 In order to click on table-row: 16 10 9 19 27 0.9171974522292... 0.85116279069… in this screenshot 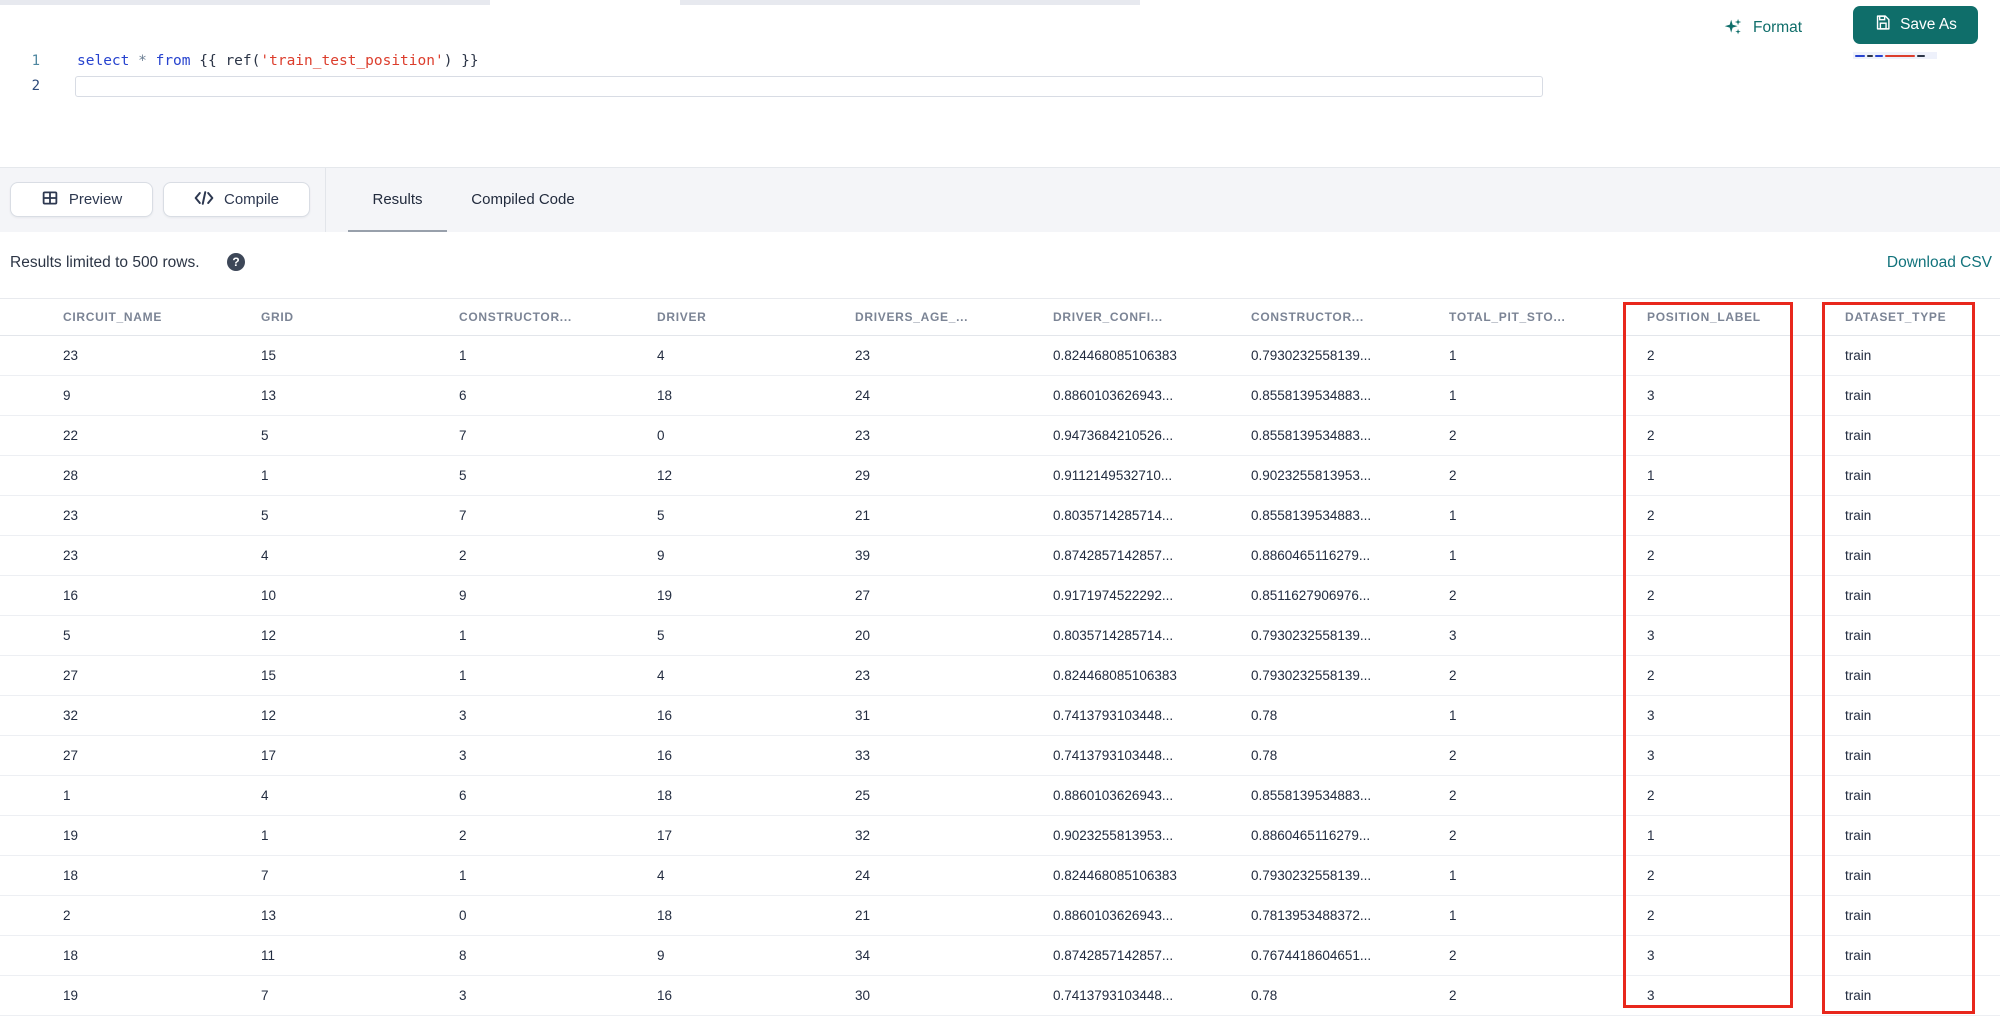, I will do `click(1000, 596)`.